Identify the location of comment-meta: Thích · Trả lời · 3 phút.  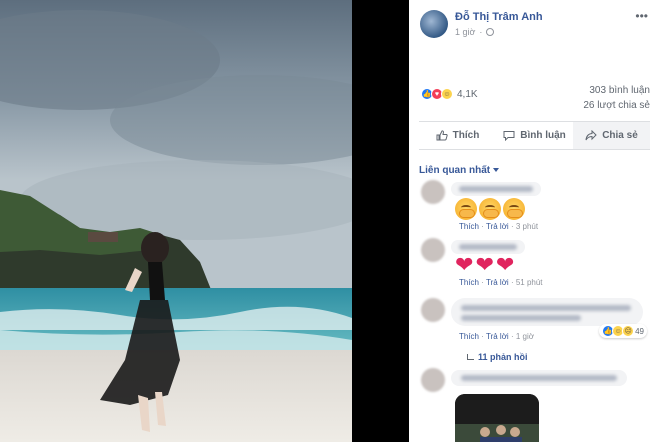
(499, 226).